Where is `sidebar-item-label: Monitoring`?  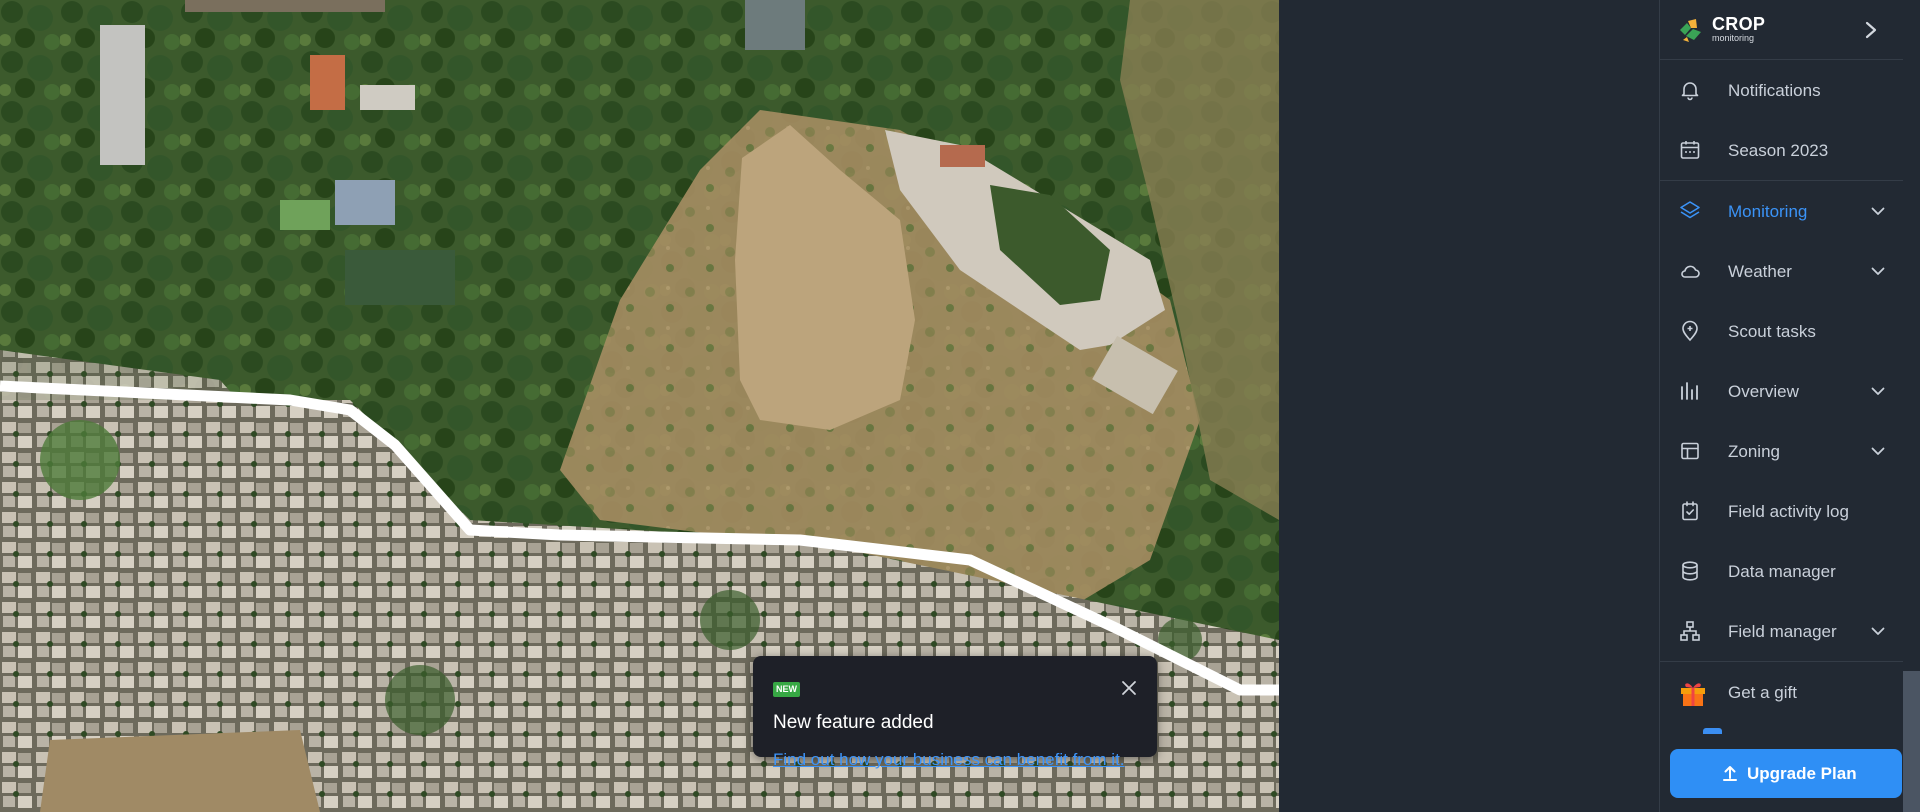
sidebar-item-label: Monitoring is located at coordinates (1768, 211).